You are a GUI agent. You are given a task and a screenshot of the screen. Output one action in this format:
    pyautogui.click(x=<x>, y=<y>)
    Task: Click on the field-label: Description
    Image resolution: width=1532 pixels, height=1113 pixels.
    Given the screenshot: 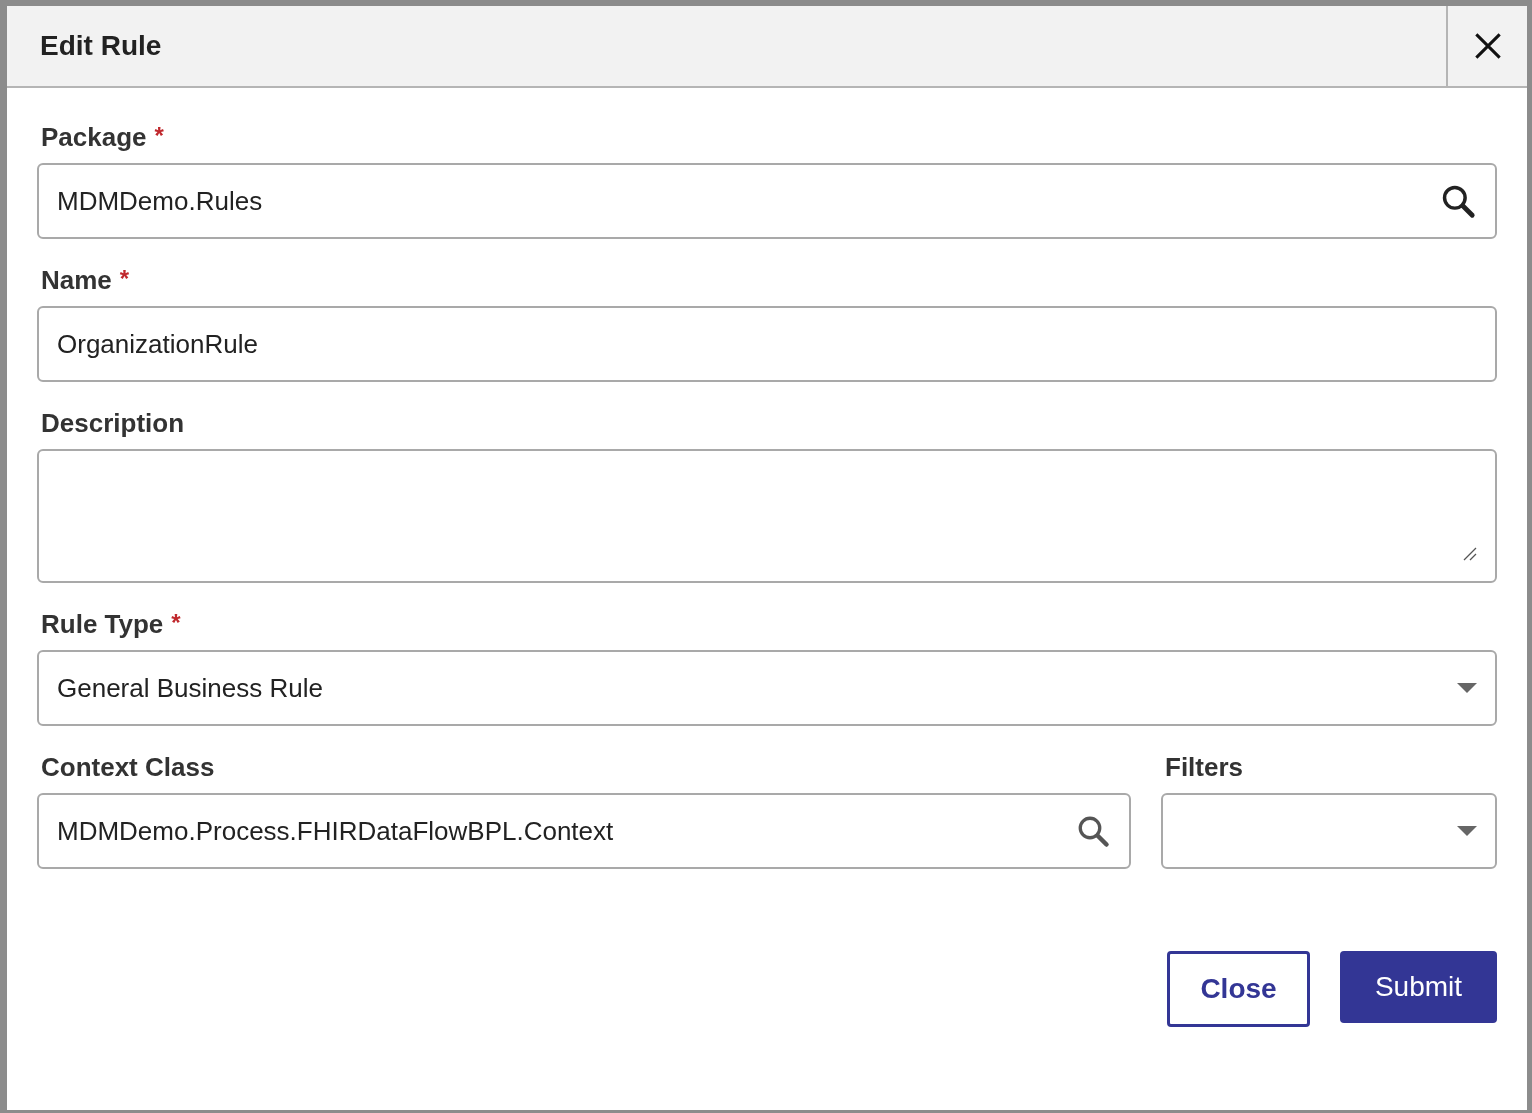 What is the action you would take?
    pyautogui.click(x=113, y=423)
    